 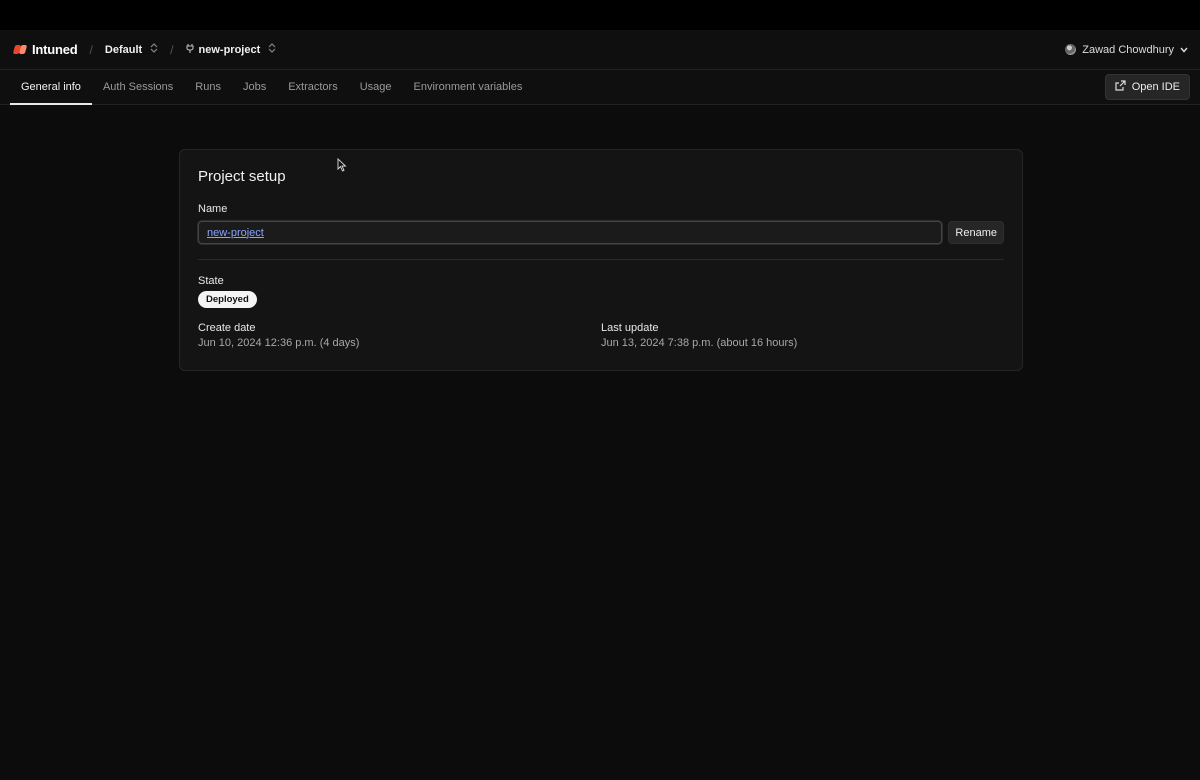 What do you see at coordinates (699, 343) in the screenshot?
I see `last-update-value: Jun 13, 2024 7:38 p.m. (about 16 hours)` at bounding box center [699, 343].